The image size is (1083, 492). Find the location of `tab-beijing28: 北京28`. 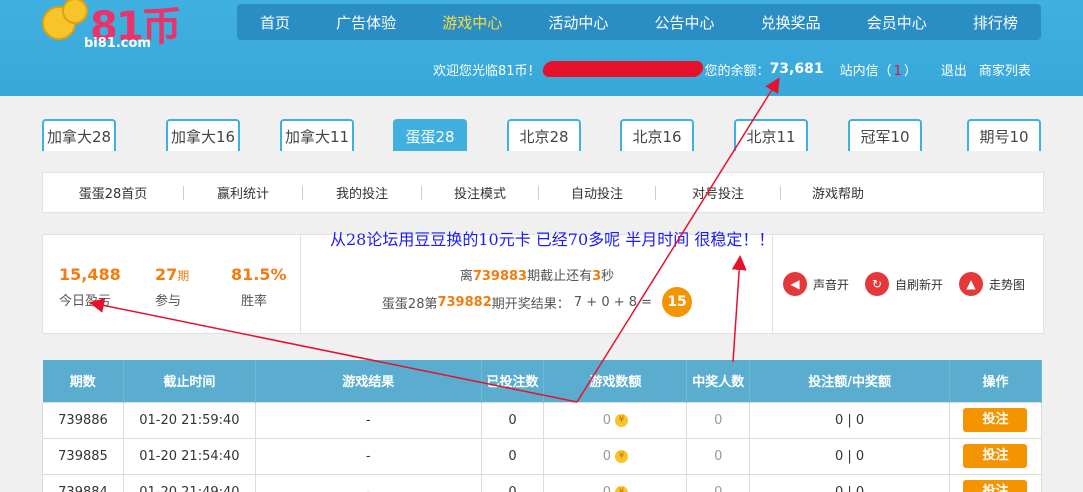

tab-beijing28: 北京28 is located at coordinates (544, 135).